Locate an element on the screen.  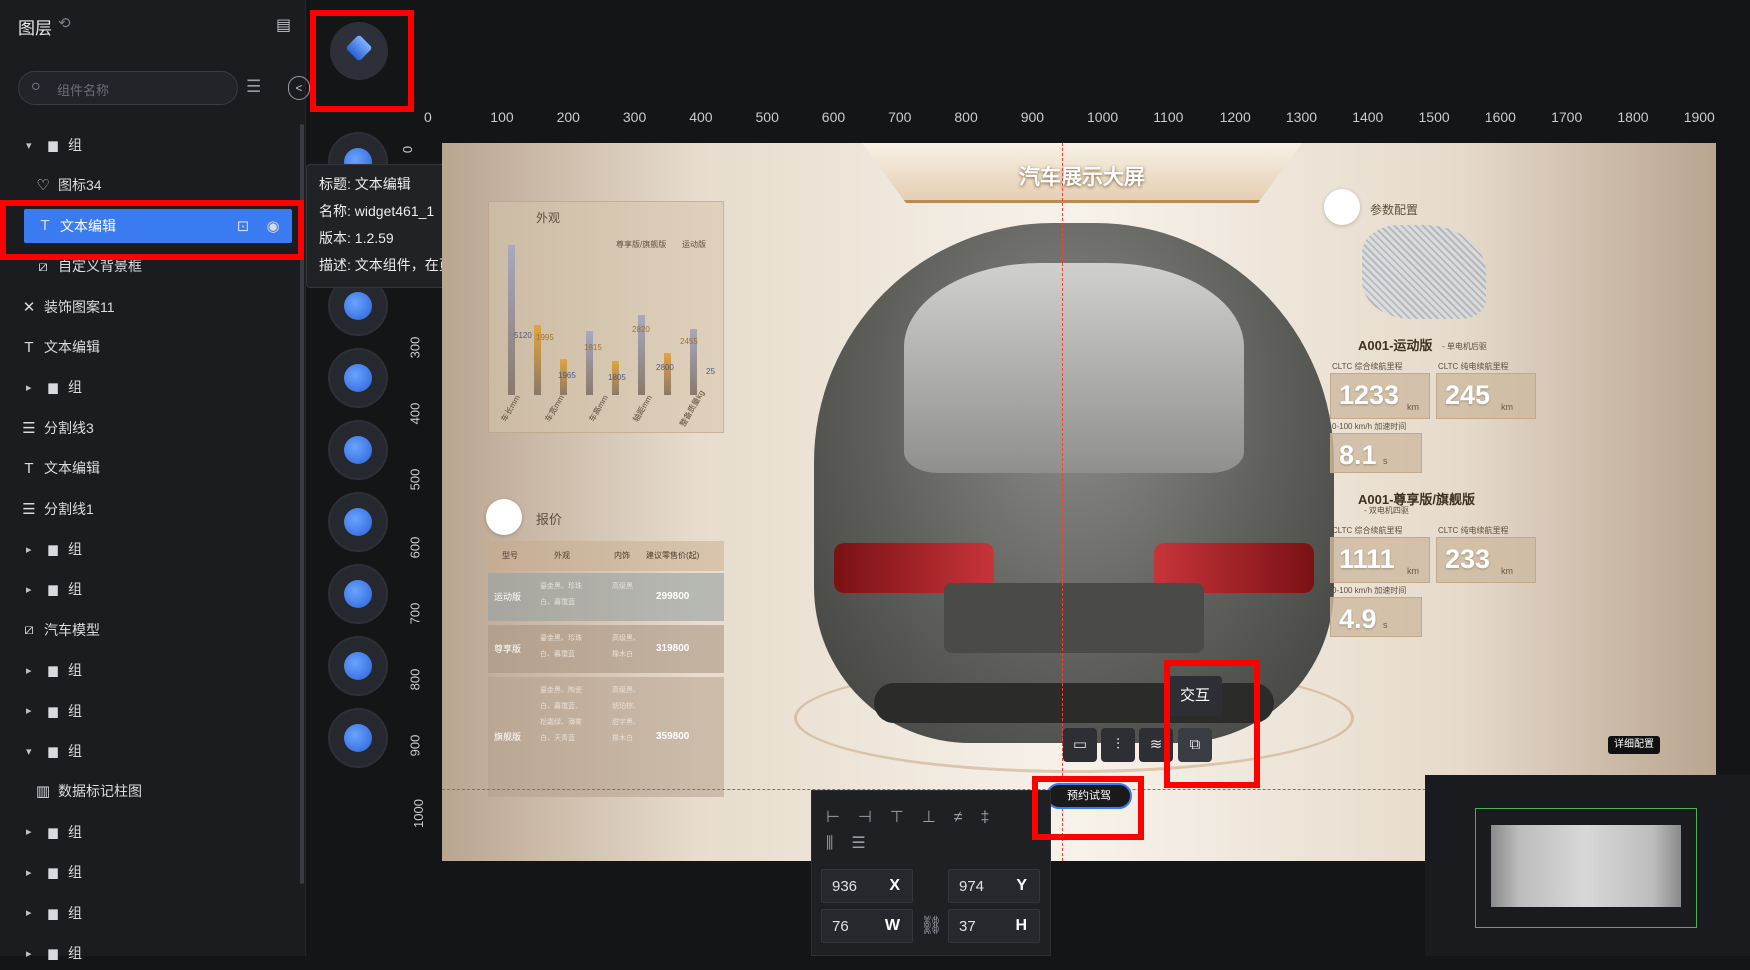
ruler-tick-label: 1200 is located at coordinates (1235, 117).